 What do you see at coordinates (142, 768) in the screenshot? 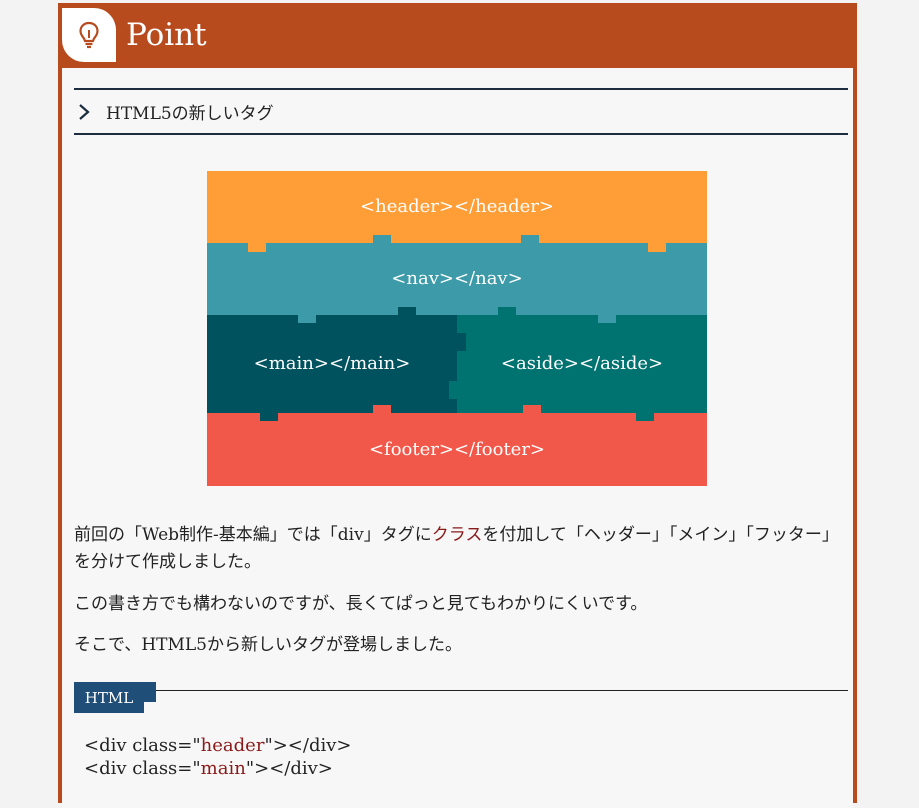
I see `code-line-2-pre: <div class="` at bounding box center [142, 768].